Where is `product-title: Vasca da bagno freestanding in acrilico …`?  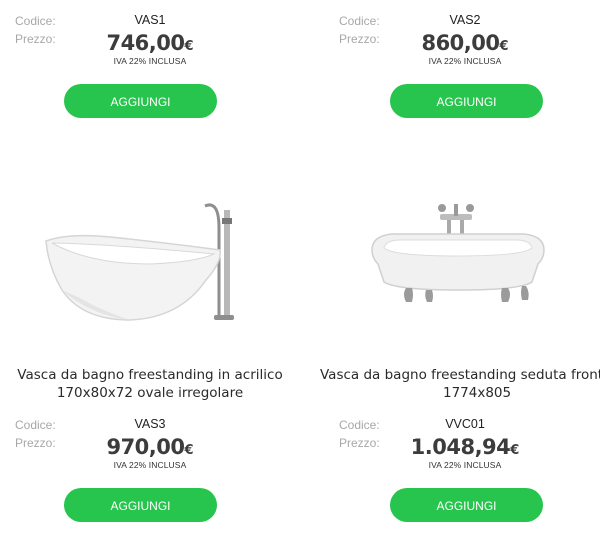 product-title: Vasca da bagno freestanding in acrilico … is located at coordinates (150, 384).